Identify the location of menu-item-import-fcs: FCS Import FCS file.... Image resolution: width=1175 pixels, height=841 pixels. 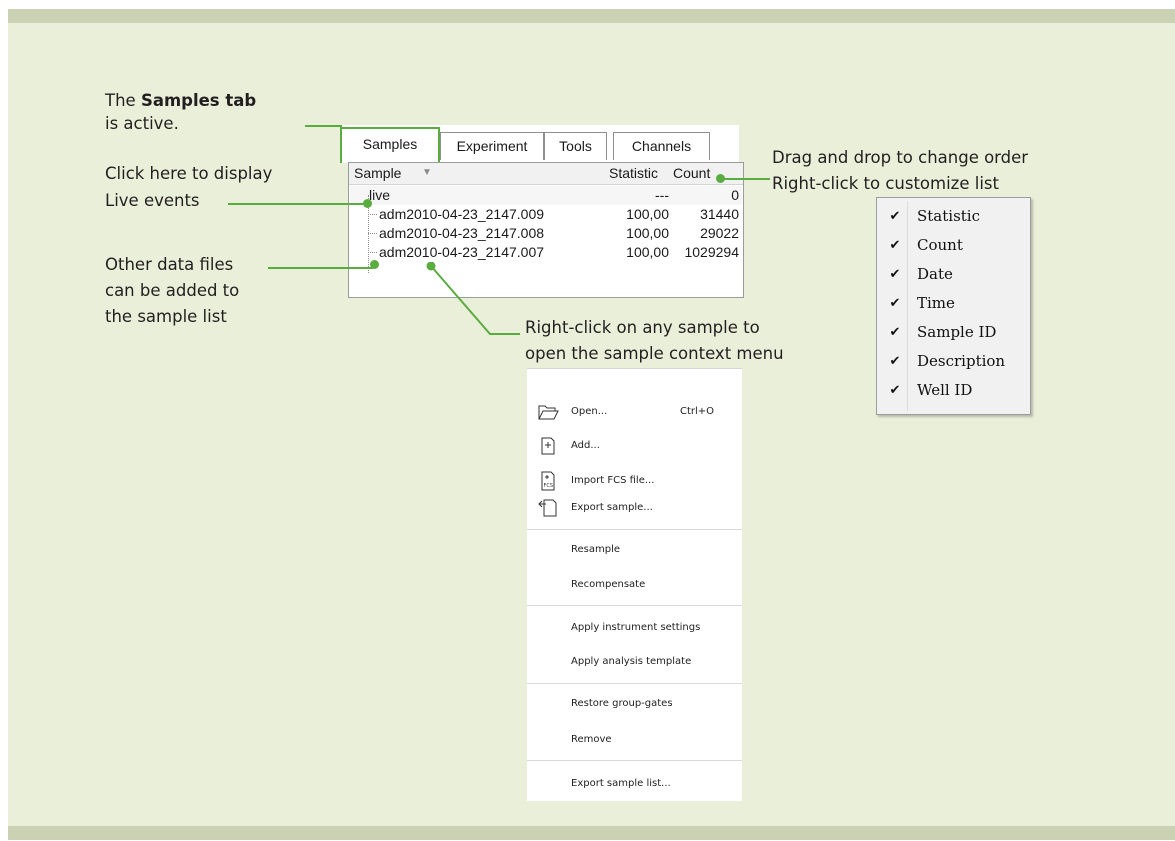
(634, 481).